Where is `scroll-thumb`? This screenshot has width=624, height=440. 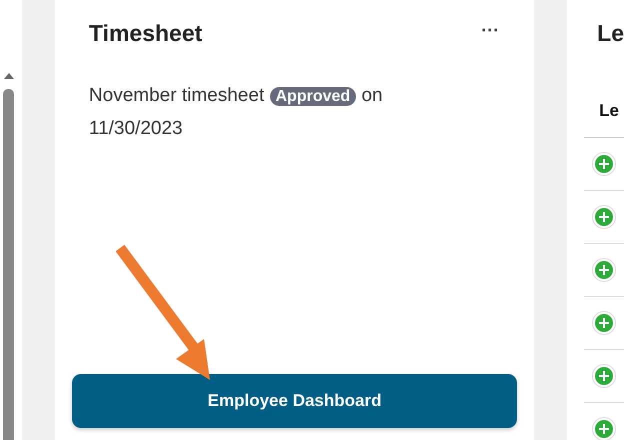
scroll-thumb is located at coordinates (8, 264).